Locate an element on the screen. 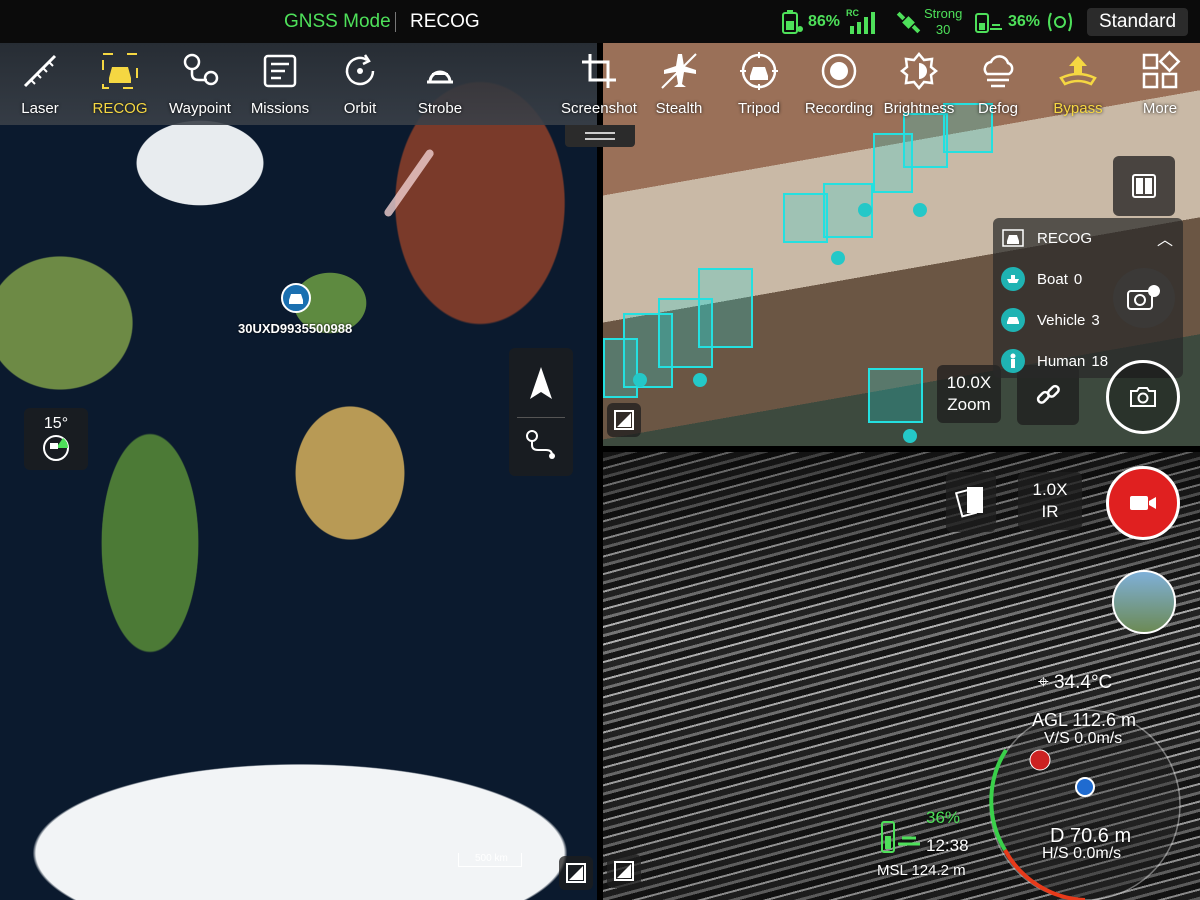  obstacle-sensing-icon is located at coordinates (1060, 22).